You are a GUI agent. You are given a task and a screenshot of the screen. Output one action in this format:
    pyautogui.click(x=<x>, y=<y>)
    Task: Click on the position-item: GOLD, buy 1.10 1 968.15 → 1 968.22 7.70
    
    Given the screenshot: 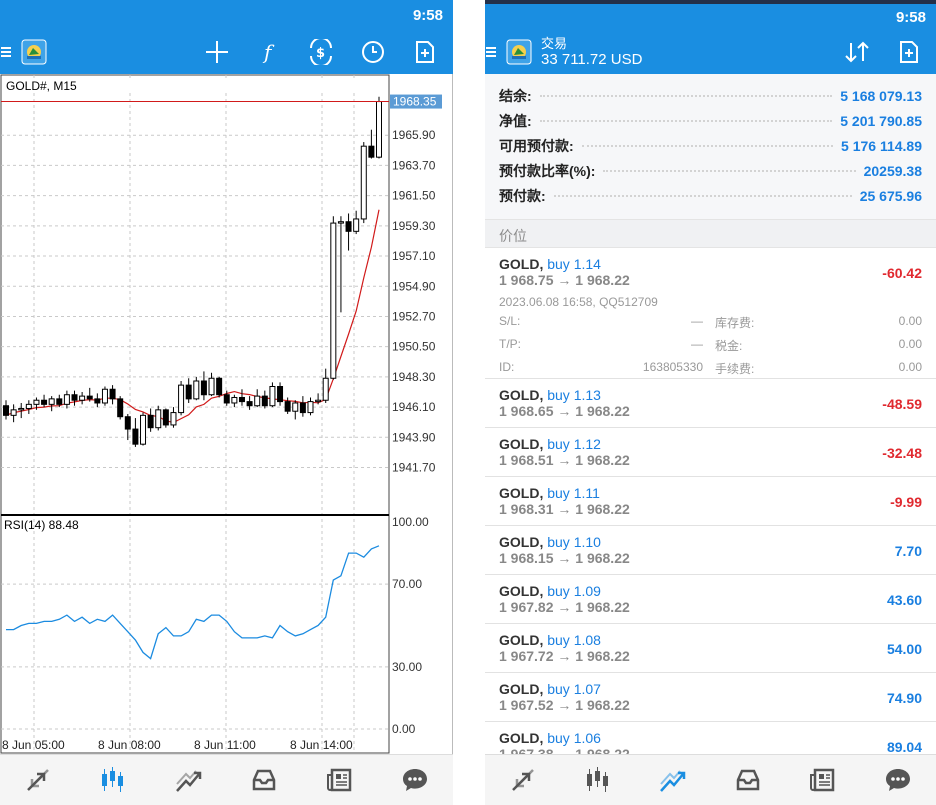 What is the action you would take?
    pyautogui.click(x=710, y=550)
    